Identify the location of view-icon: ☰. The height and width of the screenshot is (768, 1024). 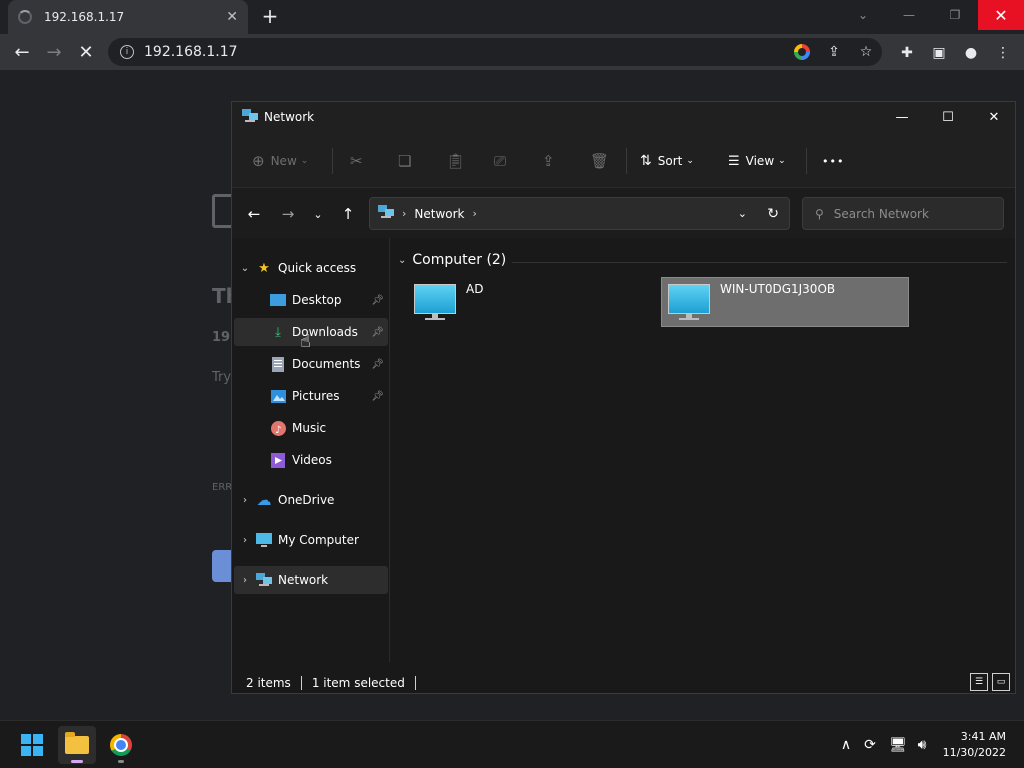
(734, 161).